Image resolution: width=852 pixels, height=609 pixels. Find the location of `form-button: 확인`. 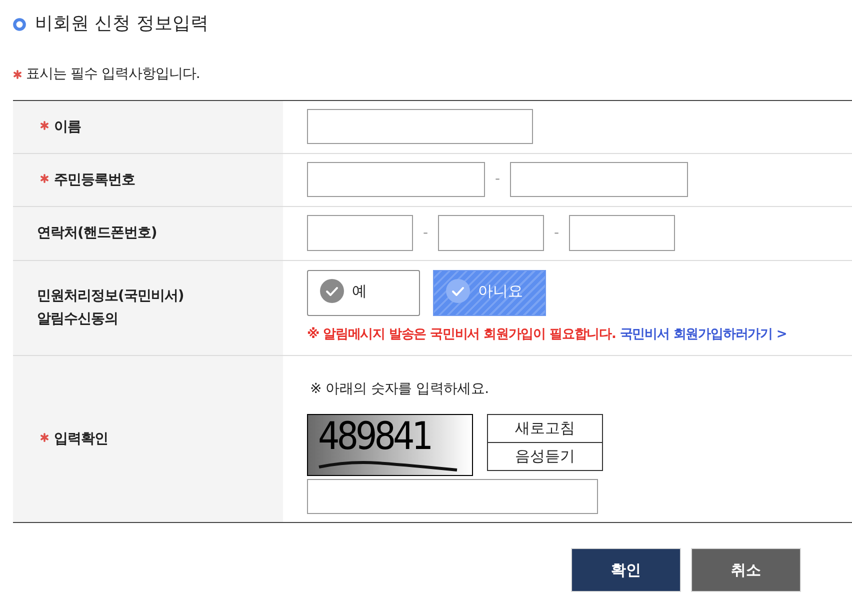

form-button: 확인 is located at coordinates (626, 570).